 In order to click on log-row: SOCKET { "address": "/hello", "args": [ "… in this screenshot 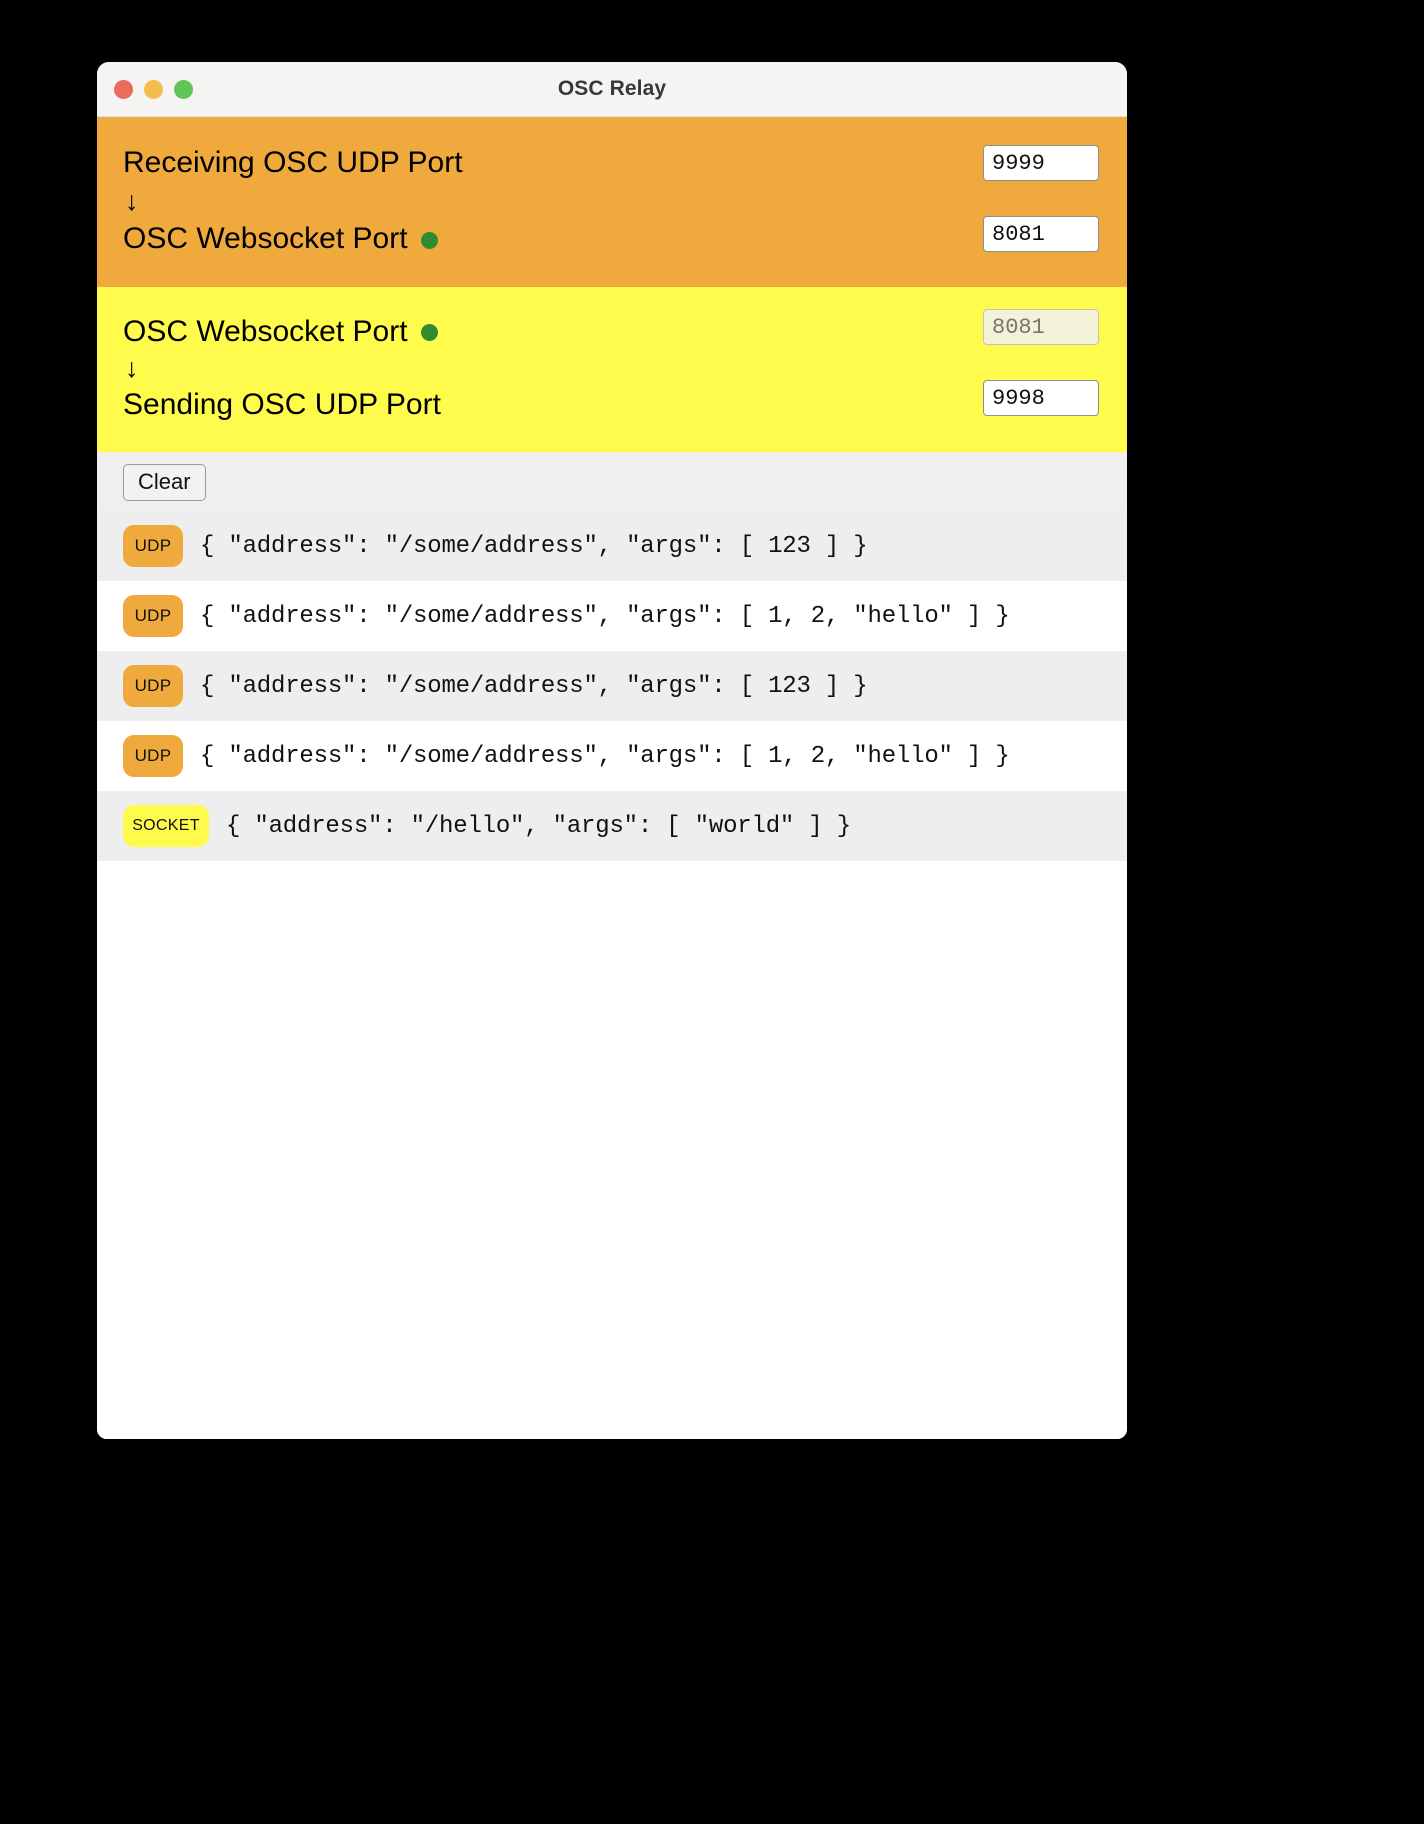, I will do `click(612, 826)`.